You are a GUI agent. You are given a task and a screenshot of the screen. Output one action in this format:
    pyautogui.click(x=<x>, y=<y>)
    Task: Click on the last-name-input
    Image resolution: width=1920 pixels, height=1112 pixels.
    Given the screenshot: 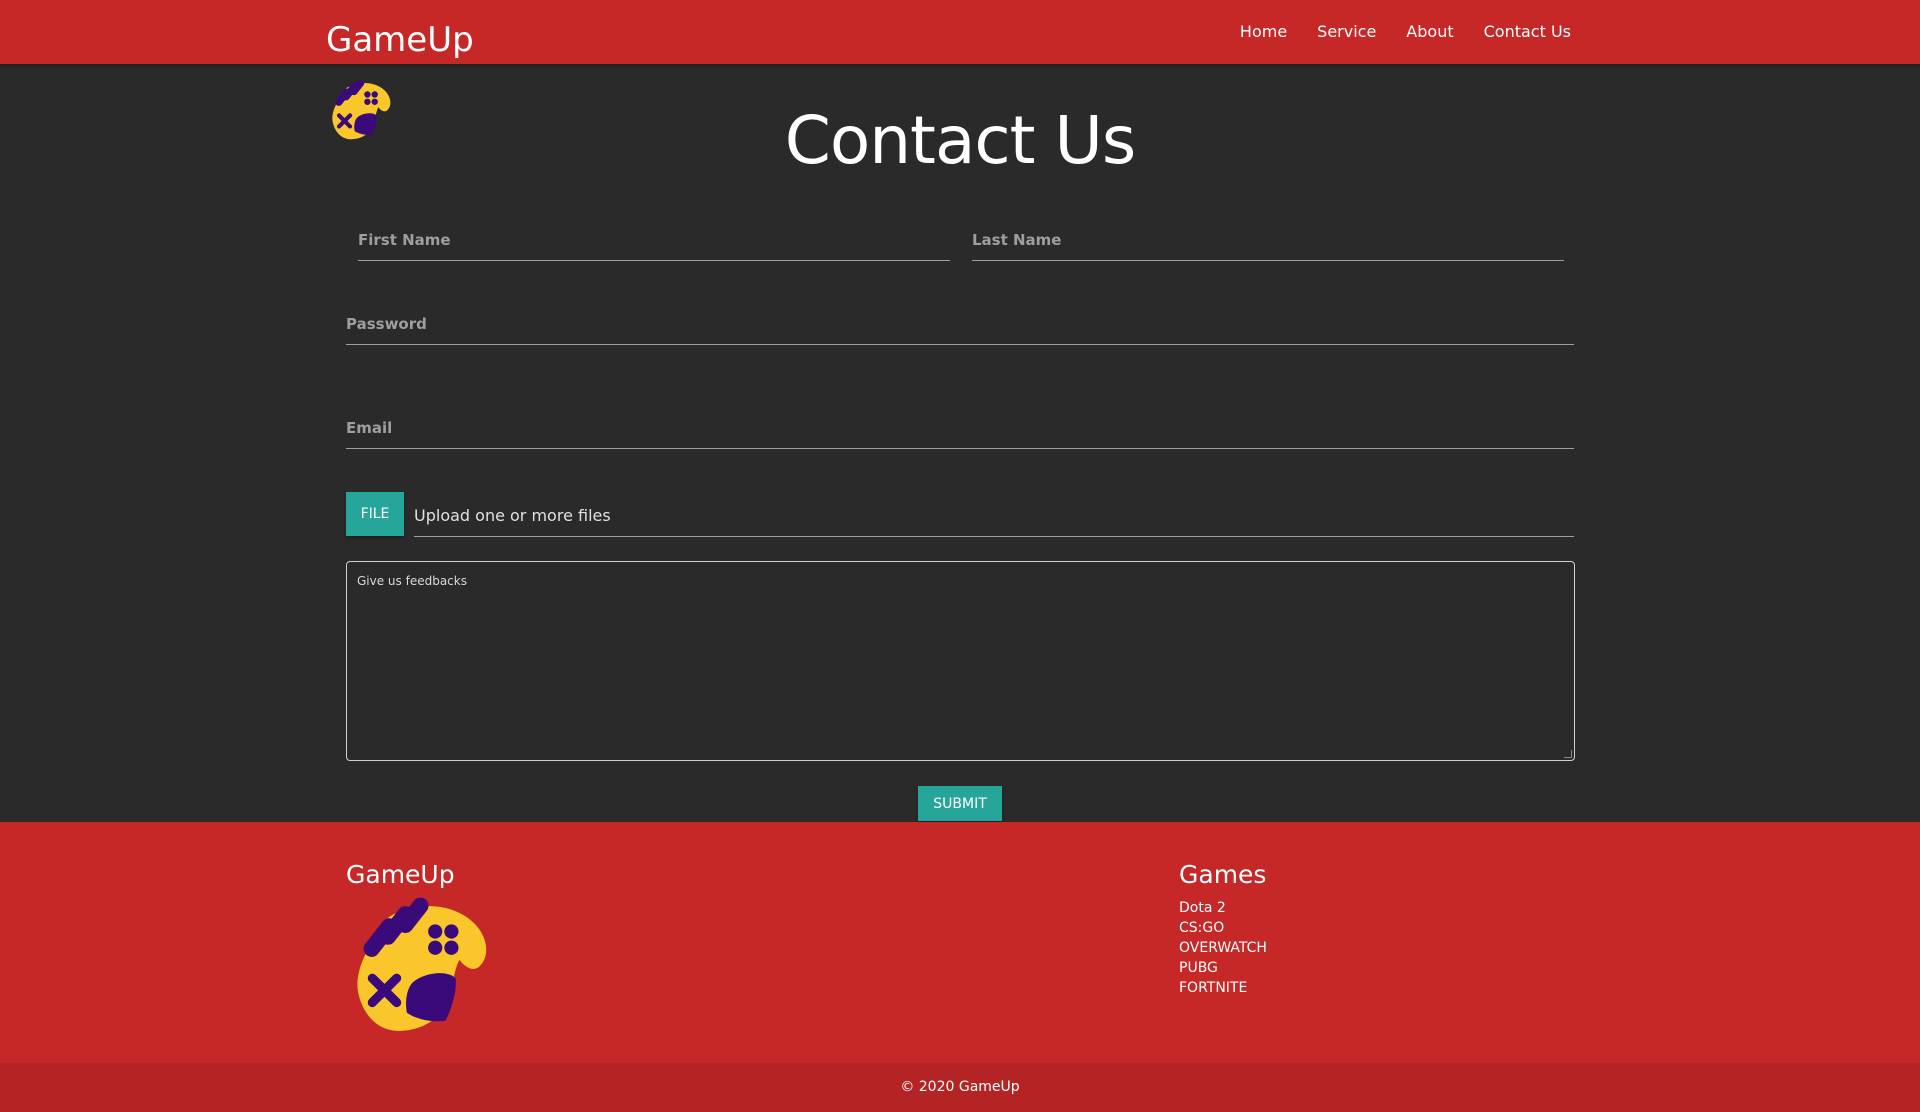 What is the action you would take?
    pyautogui.click(x=1268, y=240)
    